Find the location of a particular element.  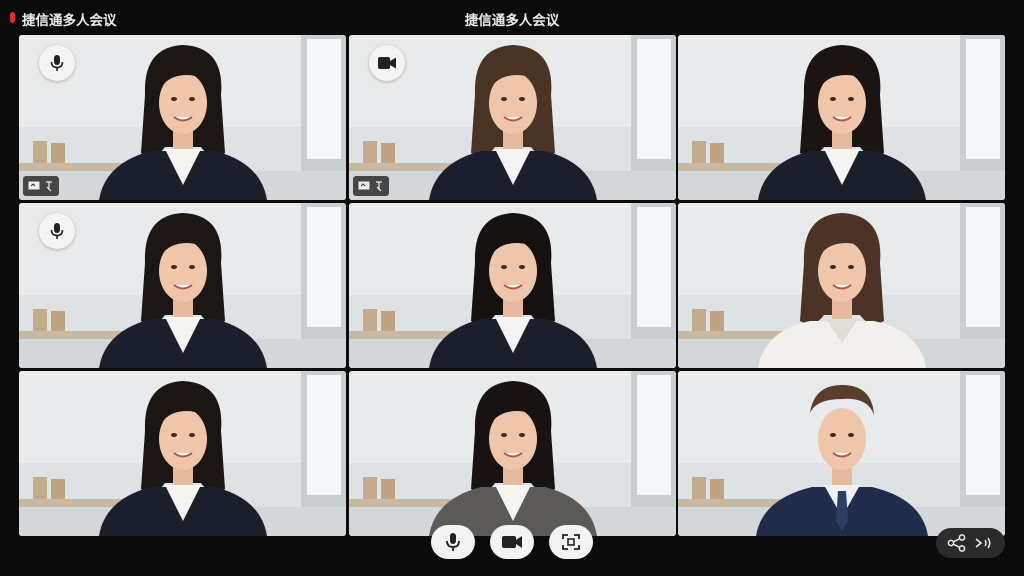

layout-button is located at coordinates (571, 542).